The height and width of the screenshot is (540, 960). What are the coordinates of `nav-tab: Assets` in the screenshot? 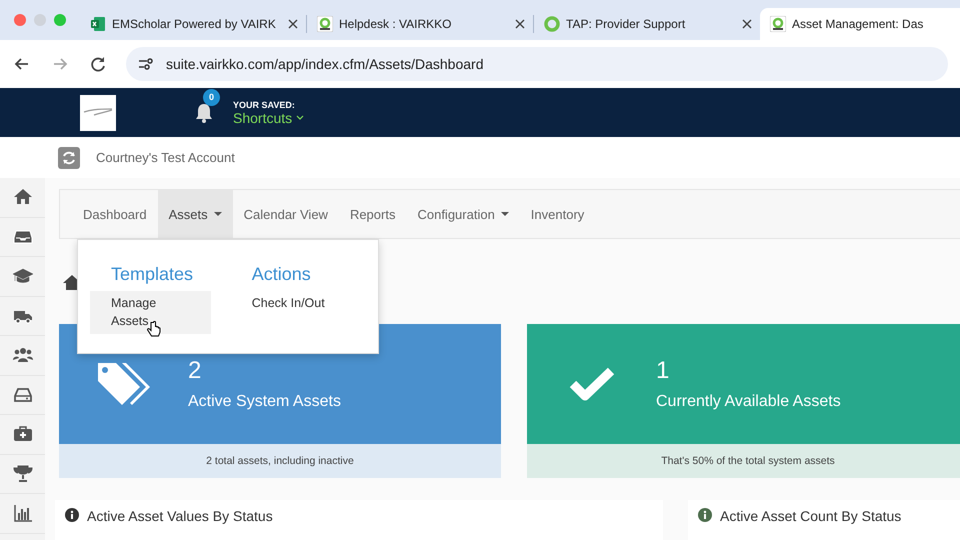 It's located at (195, 214).